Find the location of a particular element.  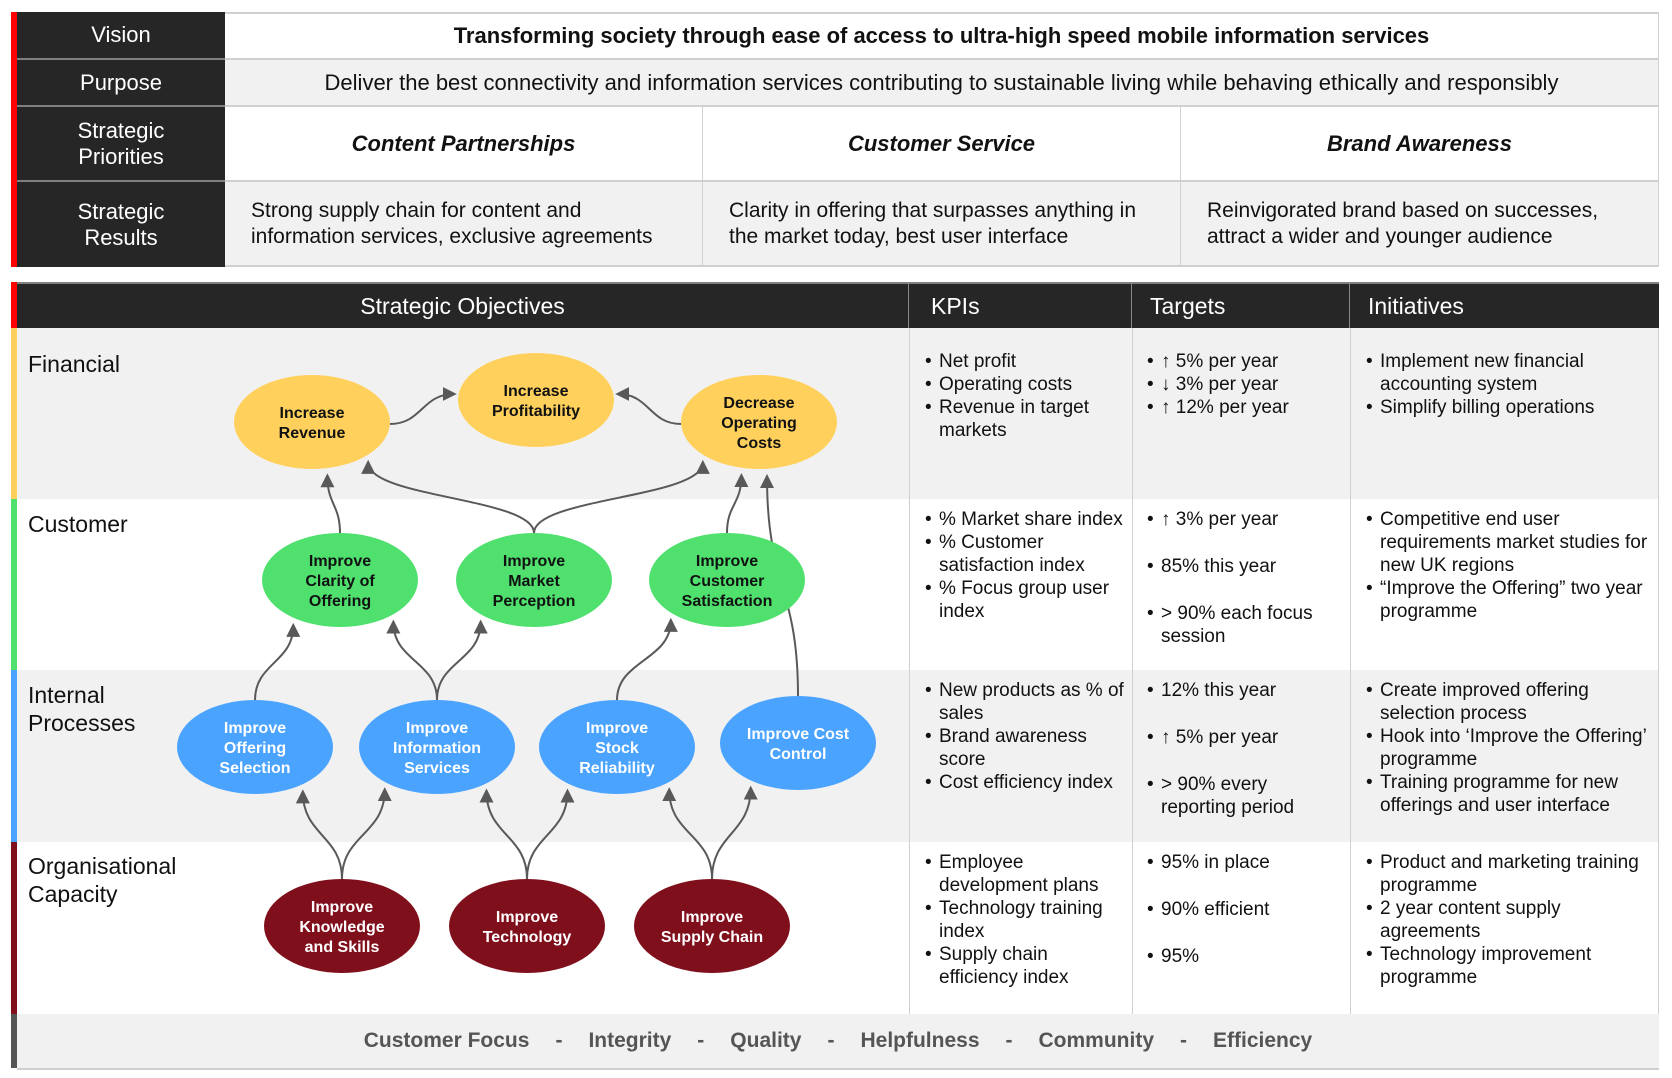

kpis-item: % Focus group user index is located at coordinates (1025, 600).